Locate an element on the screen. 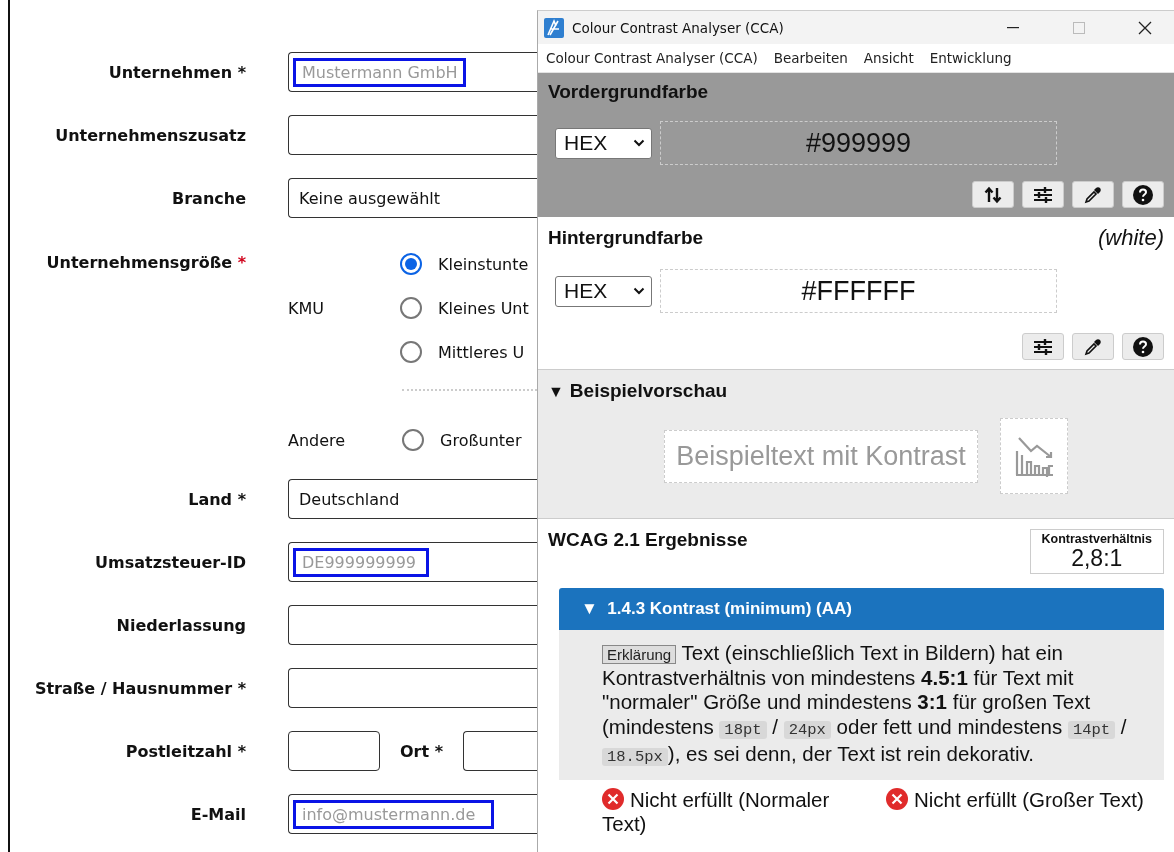 The image size is (1174, 852). menu-item: Ansicht is located at coordinates (888, 58).